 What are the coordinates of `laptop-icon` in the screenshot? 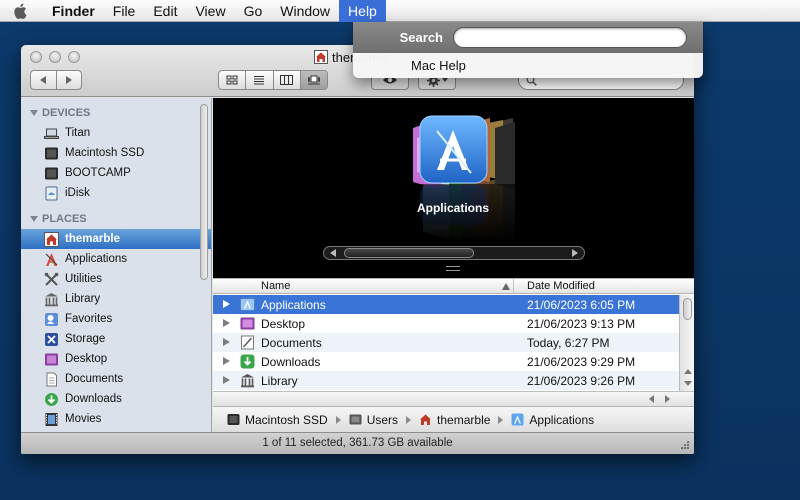 It's located at (51, 133).